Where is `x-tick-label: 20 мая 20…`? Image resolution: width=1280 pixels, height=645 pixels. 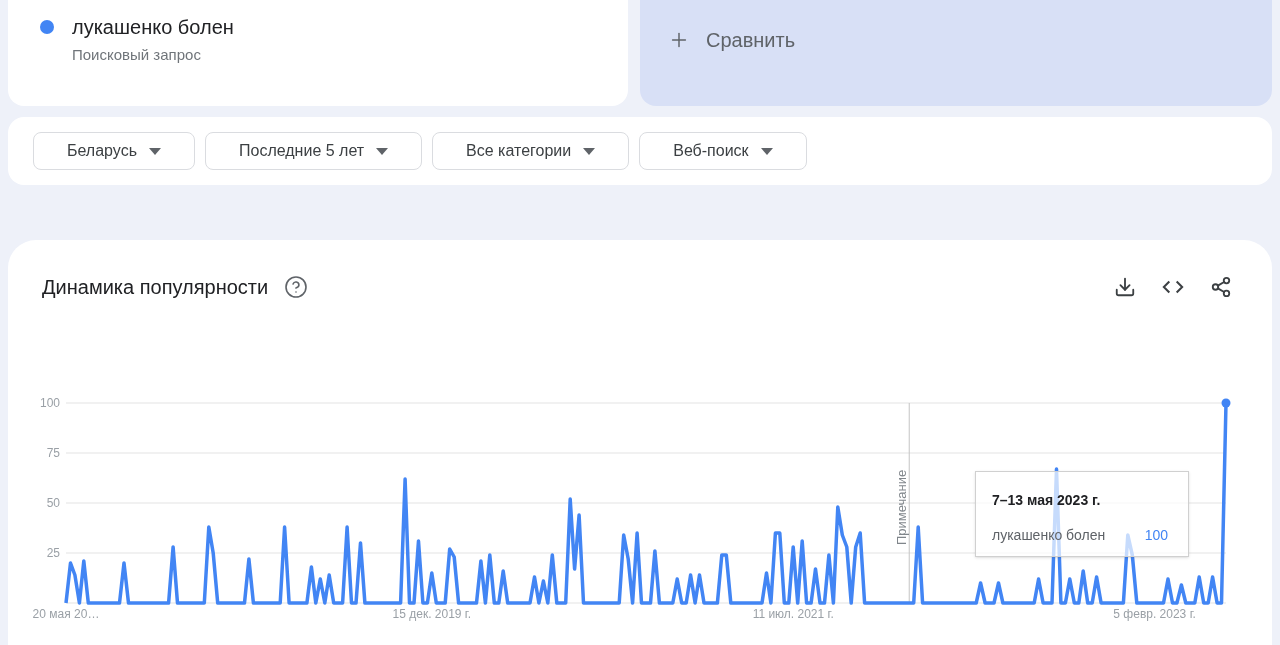
x-tick-label: 20 мая 20… is located at coordinates (66, 614).